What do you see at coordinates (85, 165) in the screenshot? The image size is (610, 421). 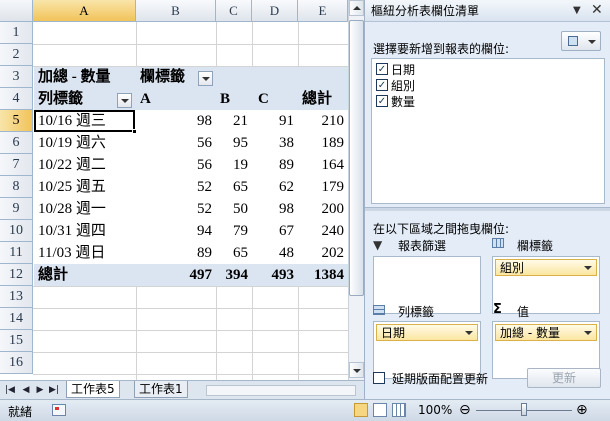 I see `pivot-row-label: 10/22 週二` at bounding box center [85, 165].